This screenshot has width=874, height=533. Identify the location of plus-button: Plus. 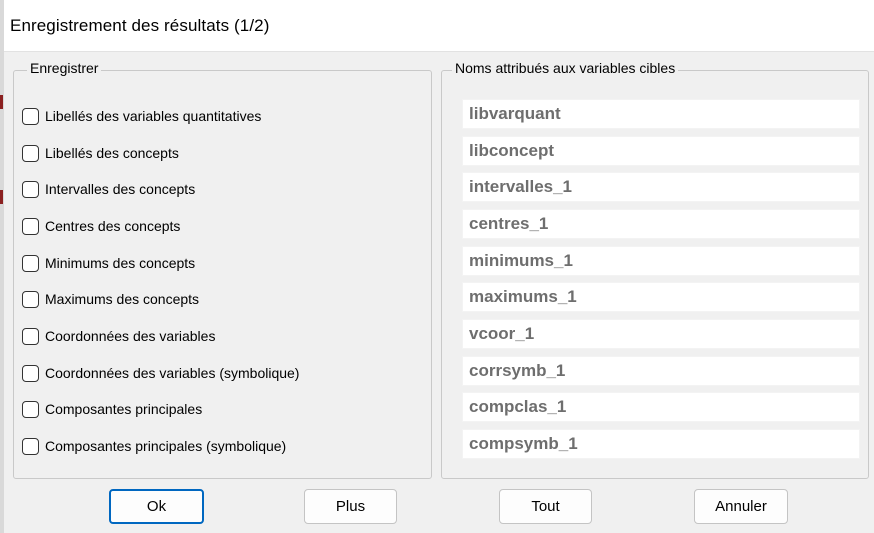
(350, 506).